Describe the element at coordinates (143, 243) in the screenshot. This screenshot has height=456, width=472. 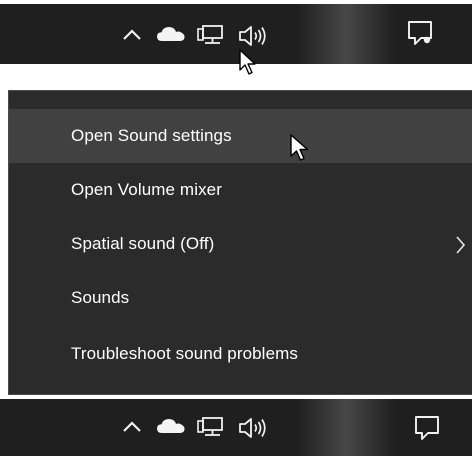
I see `menu-item-label: Spatial sound (Off)` at that location.